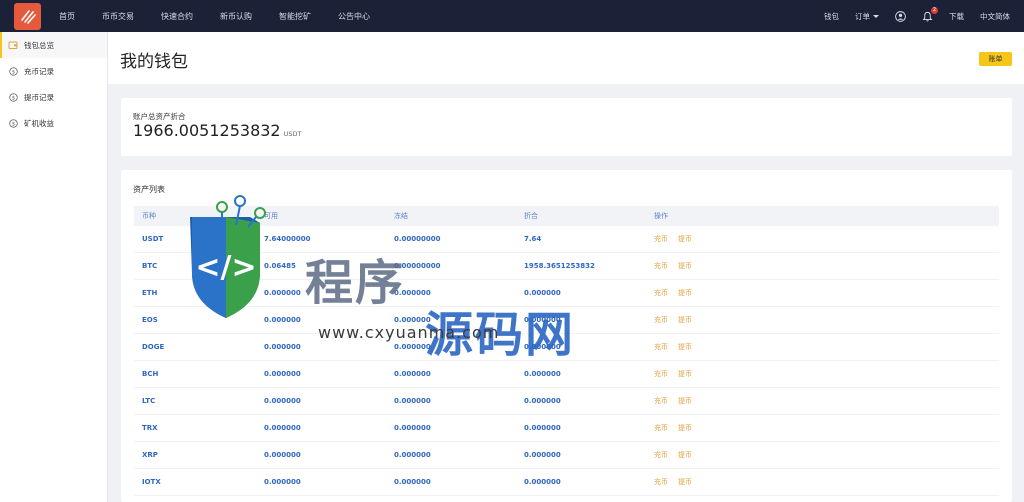 The image size is (1024, 502). I want to click on sidebar-item-miner-earnings: $ 矿机收益, so click(53, 123).